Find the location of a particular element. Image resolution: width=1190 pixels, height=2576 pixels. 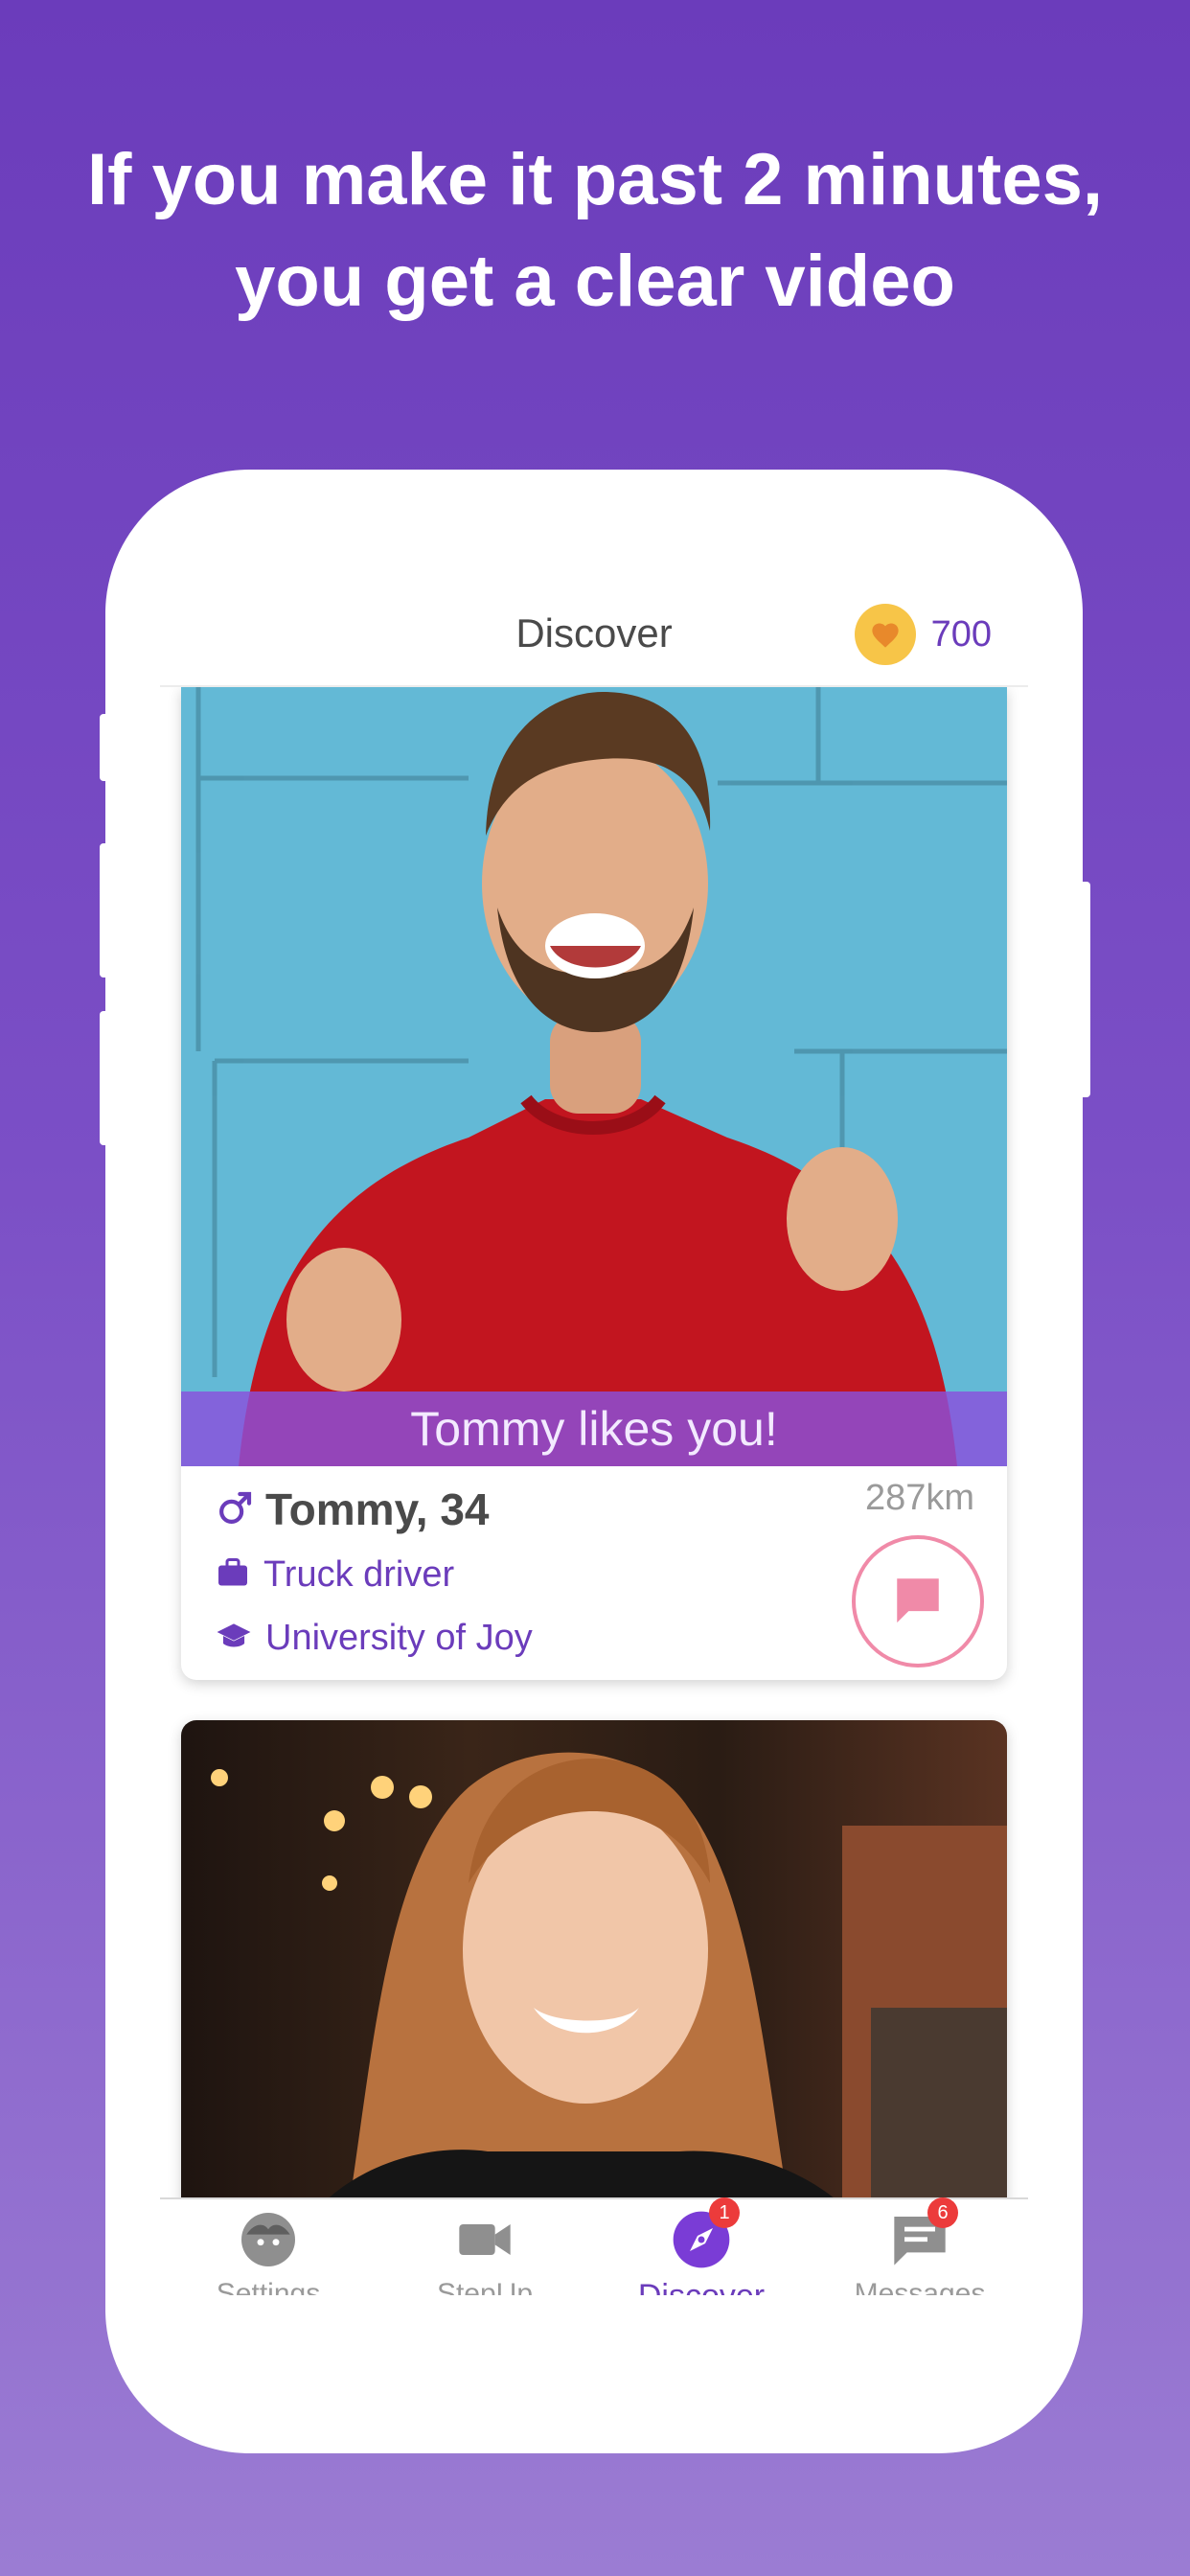

tab-label: Settings is located at coordinates (269, 2286).